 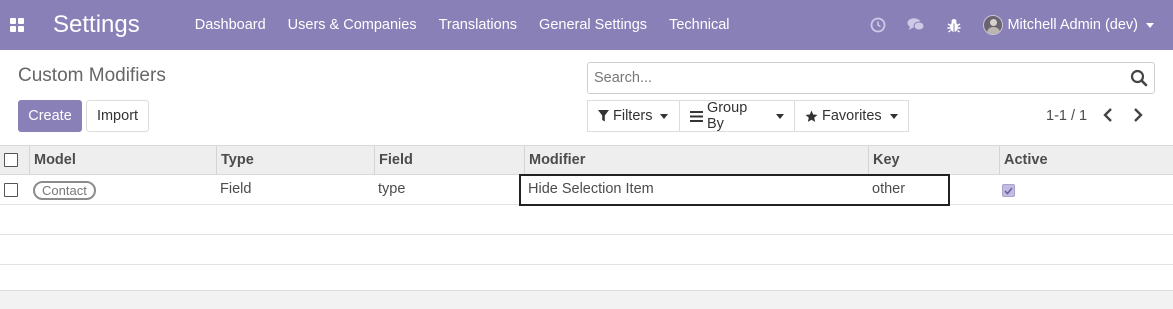 What do you see at coordinates (478, 25) in the screenshot?
I see `menu-item-translations: Translations` at bounding box center [478, 25].